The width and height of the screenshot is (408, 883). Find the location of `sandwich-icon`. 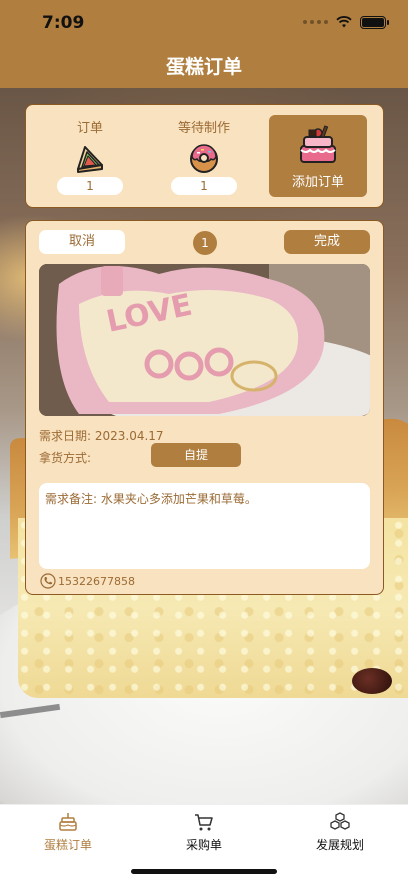

sandwich-icon is located at coordinates (90, 159).